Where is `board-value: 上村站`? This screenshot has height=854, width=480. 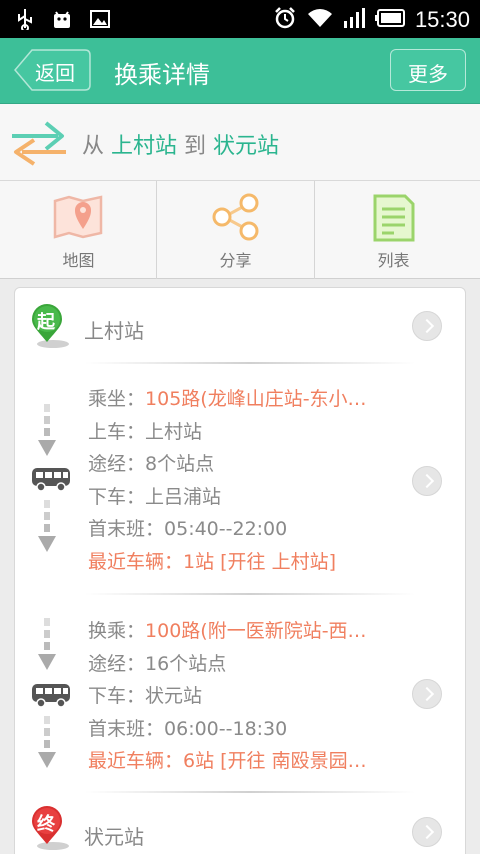 board-value: 上村站 is located at coordinates (174, 432).